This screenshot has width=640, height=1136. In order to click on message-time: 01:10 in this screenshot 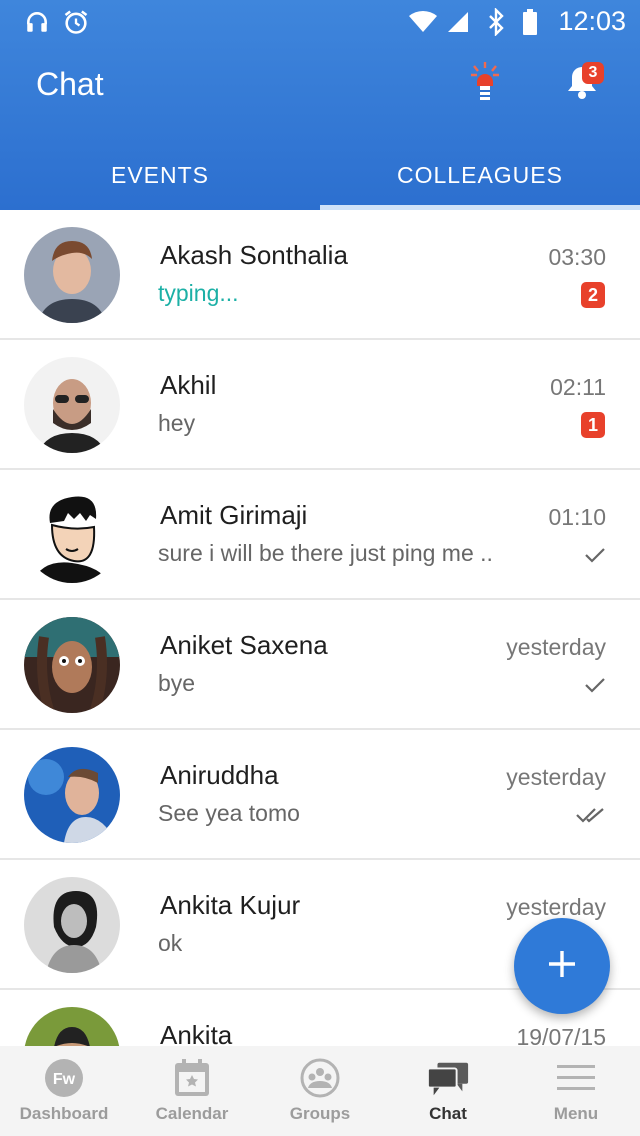, I will do `click(577, 517)`.